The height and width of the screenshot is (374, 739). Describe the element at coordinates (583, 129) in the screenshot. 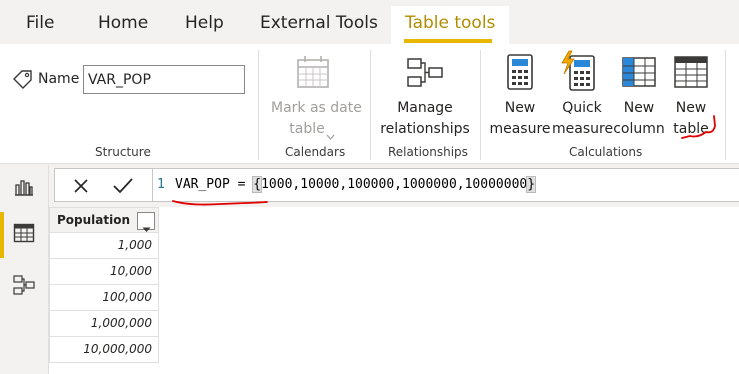

I see `quick-measure-label-line2: measure` at that location.